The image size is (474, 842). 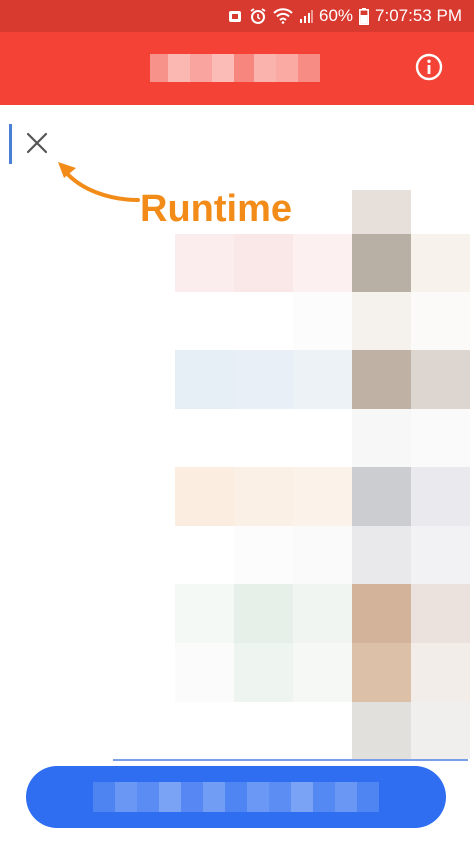 What do you see at coordinates (10, 144) in the screenshot?
I see `text-cursor` at bounding box center [10, 144].